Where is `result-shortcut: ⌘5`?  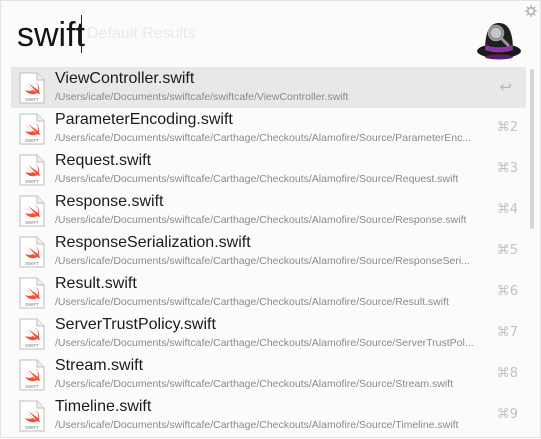
result-shortcut: ⌘5 is located at coordinates (507, 250).